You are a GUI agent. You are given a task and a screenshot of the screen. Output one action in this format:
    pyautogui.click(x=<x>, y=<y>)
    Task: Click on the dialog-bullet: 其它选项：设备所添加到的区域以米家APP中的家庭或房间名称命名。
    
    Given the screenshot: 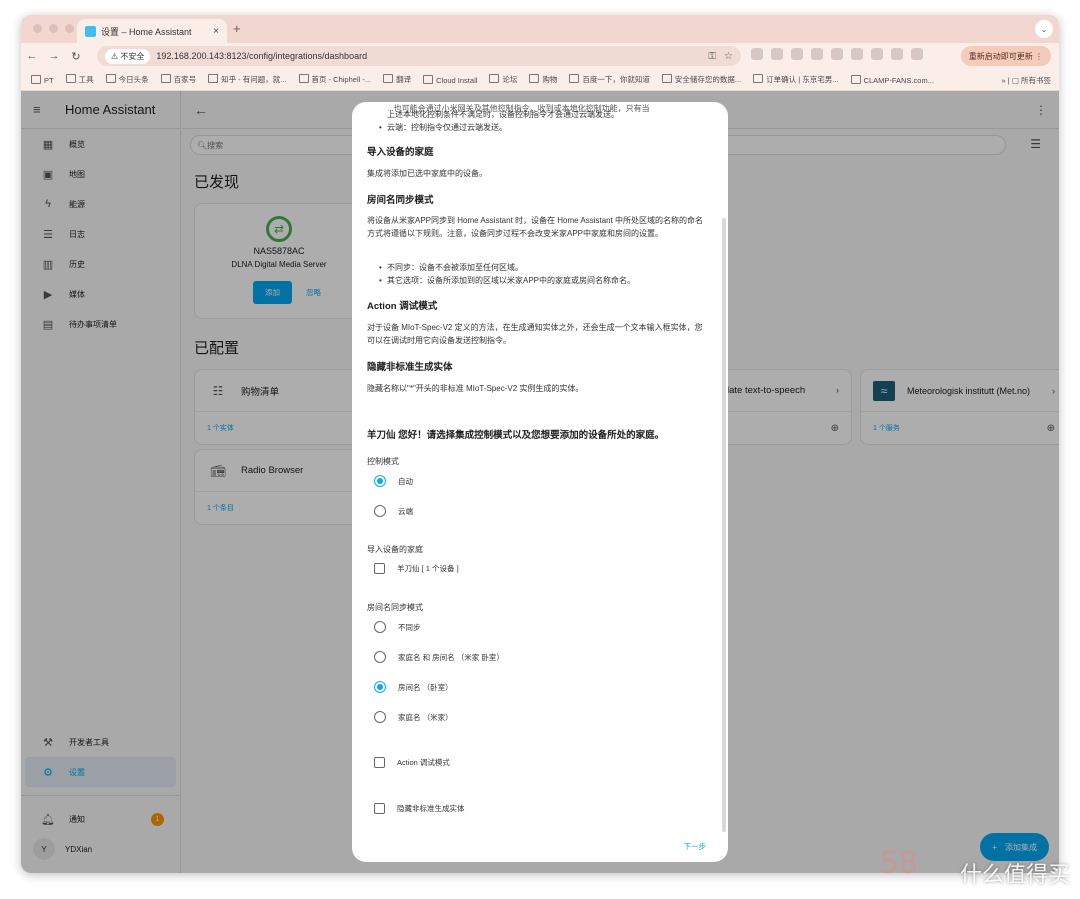 What is the action you would take?
    pyautogui.click(x=538, y=280)
    